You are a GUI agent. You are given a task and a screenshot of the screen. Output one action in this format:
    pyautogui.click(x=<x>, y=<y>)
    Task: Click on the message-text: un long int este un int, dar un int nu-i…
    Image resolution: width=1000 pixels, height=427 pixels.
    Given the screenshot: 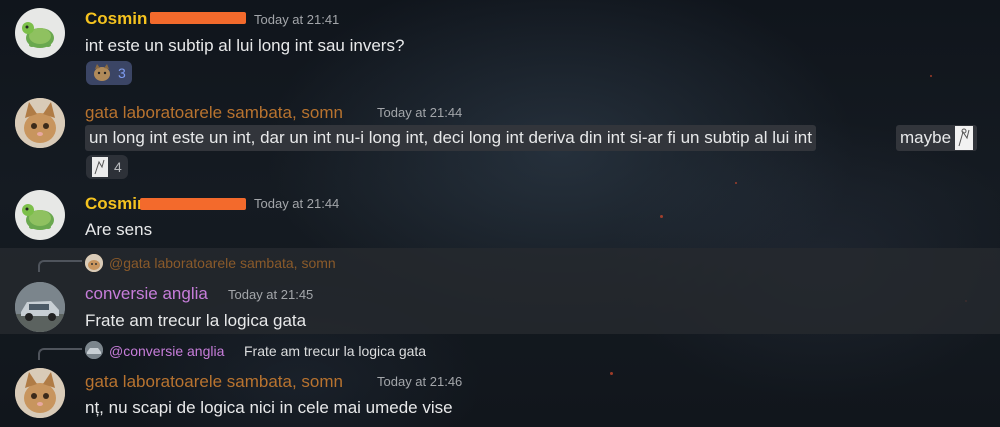 What is the action you would take?
    pyautogui.click(x=450, y=138)
    